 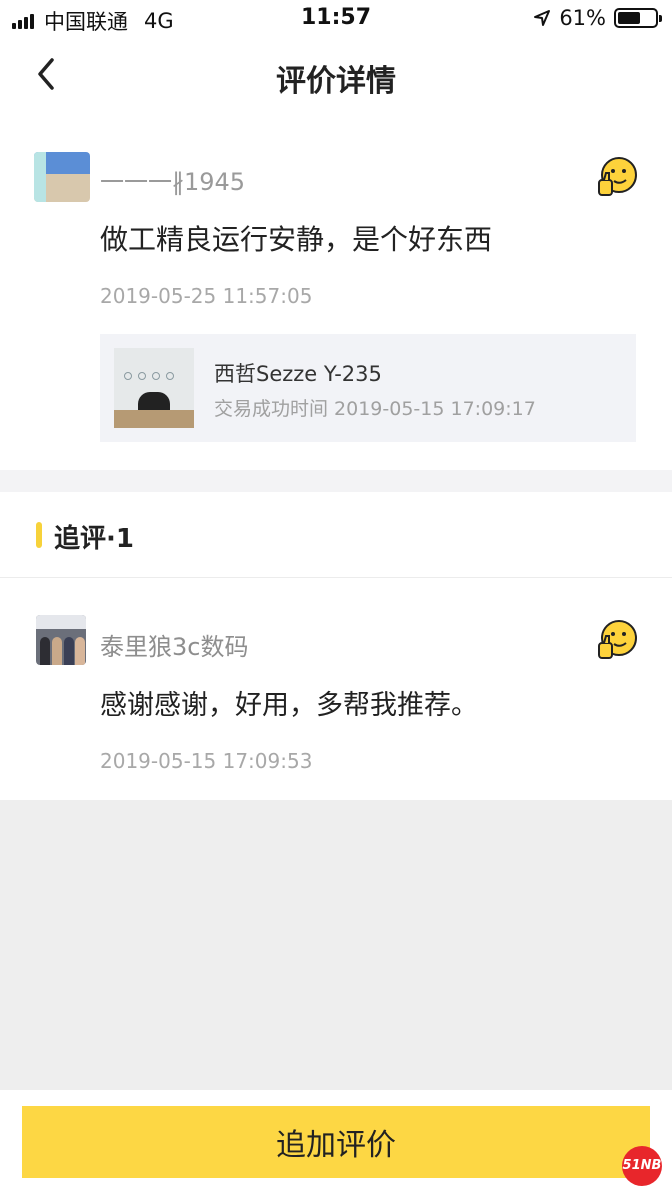 I want to click on page-title: 评价详情, so click(x=336, y=81).